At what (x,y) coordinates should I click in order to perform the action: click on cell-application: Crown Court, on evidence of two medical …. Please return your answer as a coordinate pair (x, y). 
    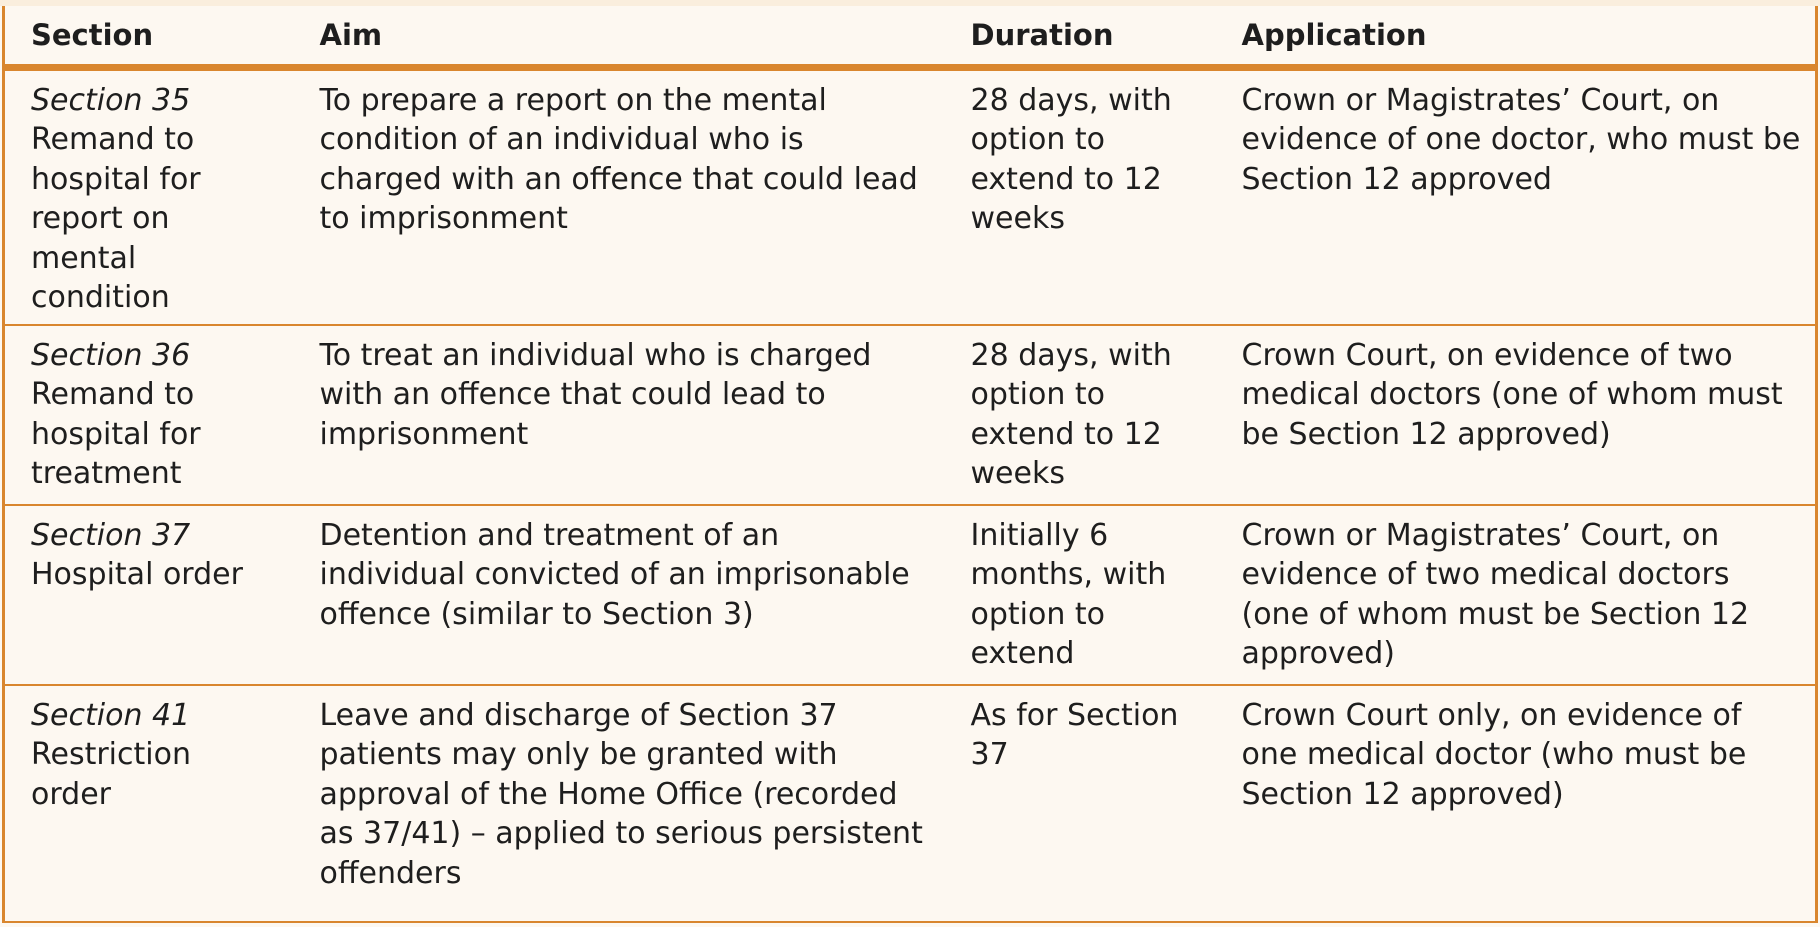
    Looking at the image, I should click on (1516, 414).